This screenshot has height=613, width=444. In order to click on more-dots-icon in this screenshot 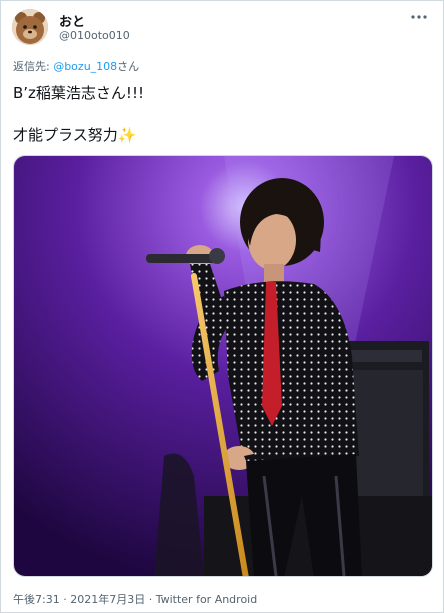, I will do `click(419, 17)`.